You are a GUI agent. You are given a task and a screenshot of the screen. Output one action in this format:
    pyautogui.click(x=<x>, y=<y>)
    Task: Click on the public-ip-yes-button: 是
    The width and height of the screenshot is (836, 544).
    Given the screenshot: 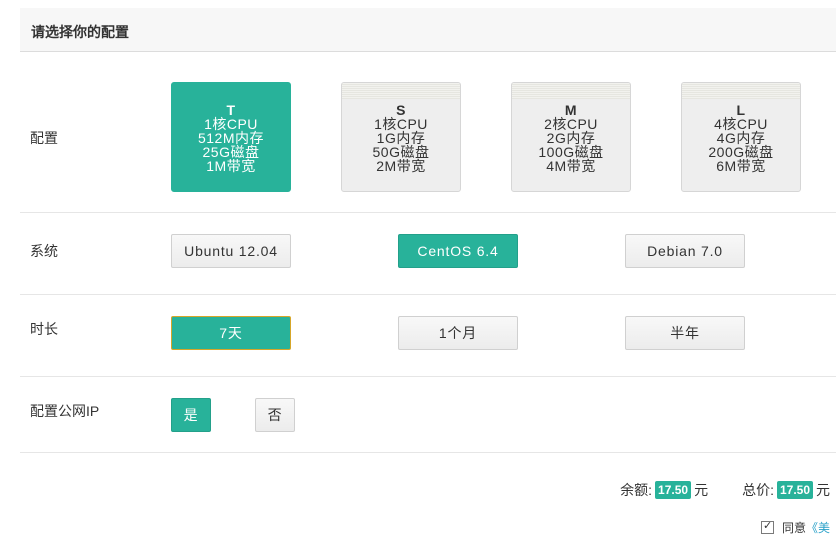 What is the action you would take?
    pyautogui.click(x=191, y=415)
    